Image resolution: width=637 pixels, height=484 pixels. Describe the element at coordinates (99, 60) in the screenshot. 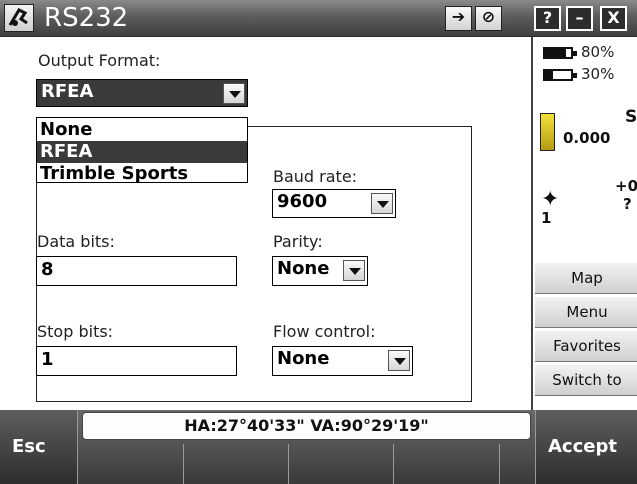

I see `output-format-label: Output Format:` at that location.